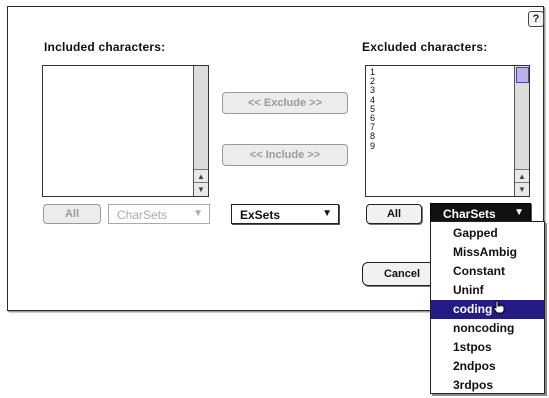  What do you see at coordinates (499, 307) in the screenshot?
I see `hand-cursor-icon` at bounding box center [499, 307].